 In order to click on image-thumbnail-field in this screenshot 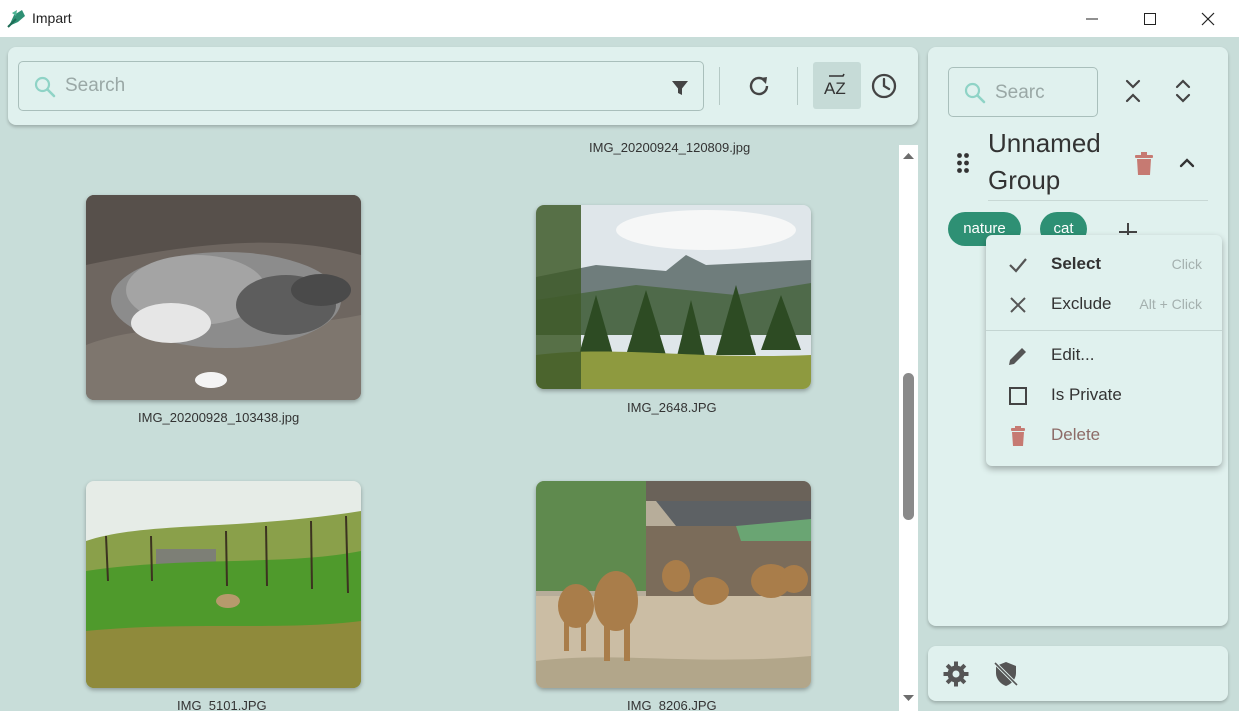, I will do `click(223, 584)`.